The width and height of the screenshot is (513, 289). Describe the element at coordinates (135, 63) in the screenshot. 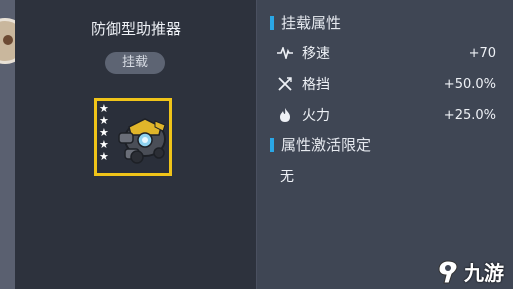

I see `status-badge: 挂载` at that location.